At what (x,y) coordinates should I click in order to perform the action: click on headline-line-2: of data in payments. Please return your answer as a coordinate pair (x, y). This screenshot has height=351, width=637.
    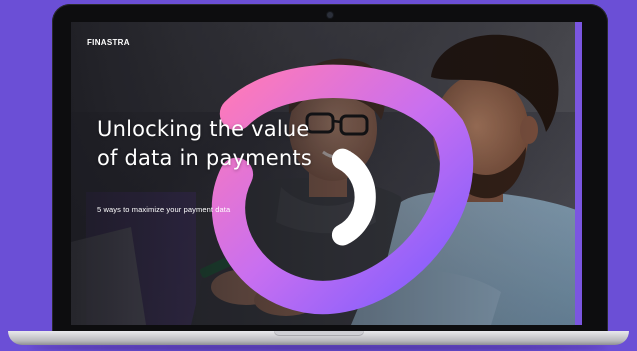
    Looking at the image, I should click on (204, 158).